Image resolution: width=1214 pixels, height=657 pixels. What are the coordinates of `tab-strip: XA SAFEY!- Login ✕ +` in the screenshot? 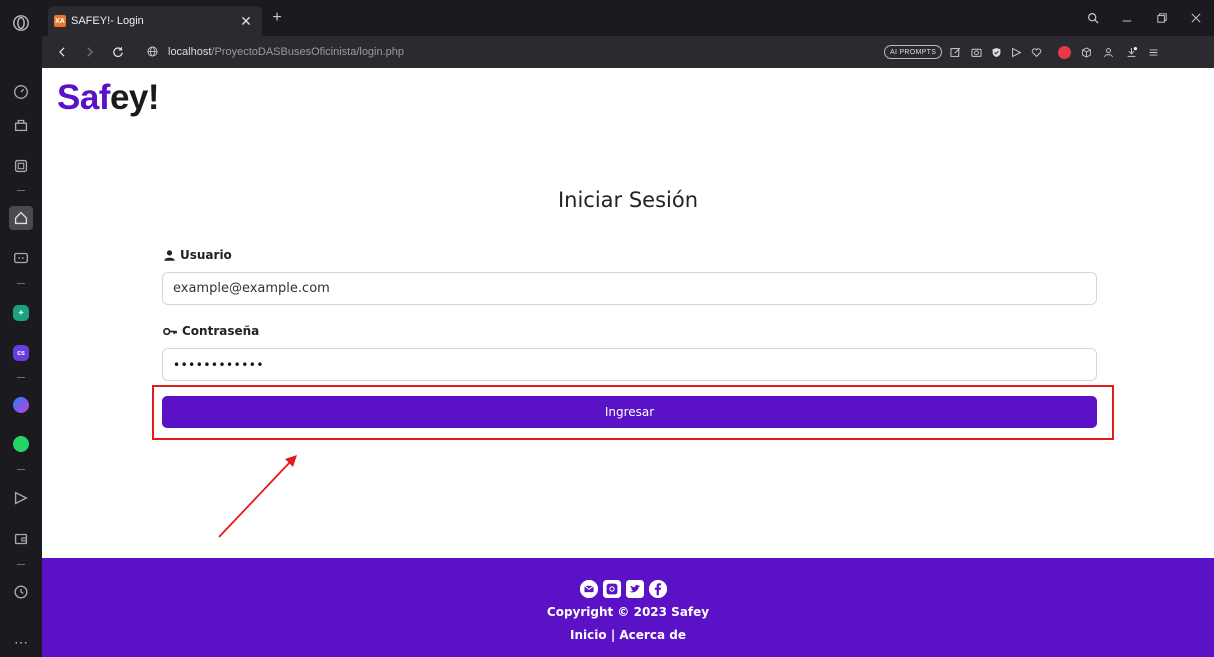 It's located at (628, 18).